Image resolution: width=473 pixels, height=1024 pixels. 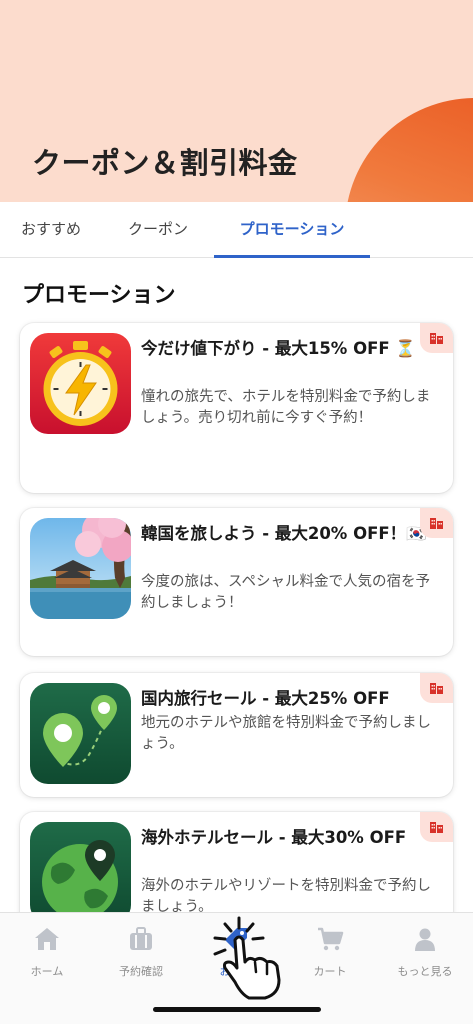 What do you see at coordinates (331, 939) in the screenshot?
I see `cart-icon` at bounding box center [331, 939].